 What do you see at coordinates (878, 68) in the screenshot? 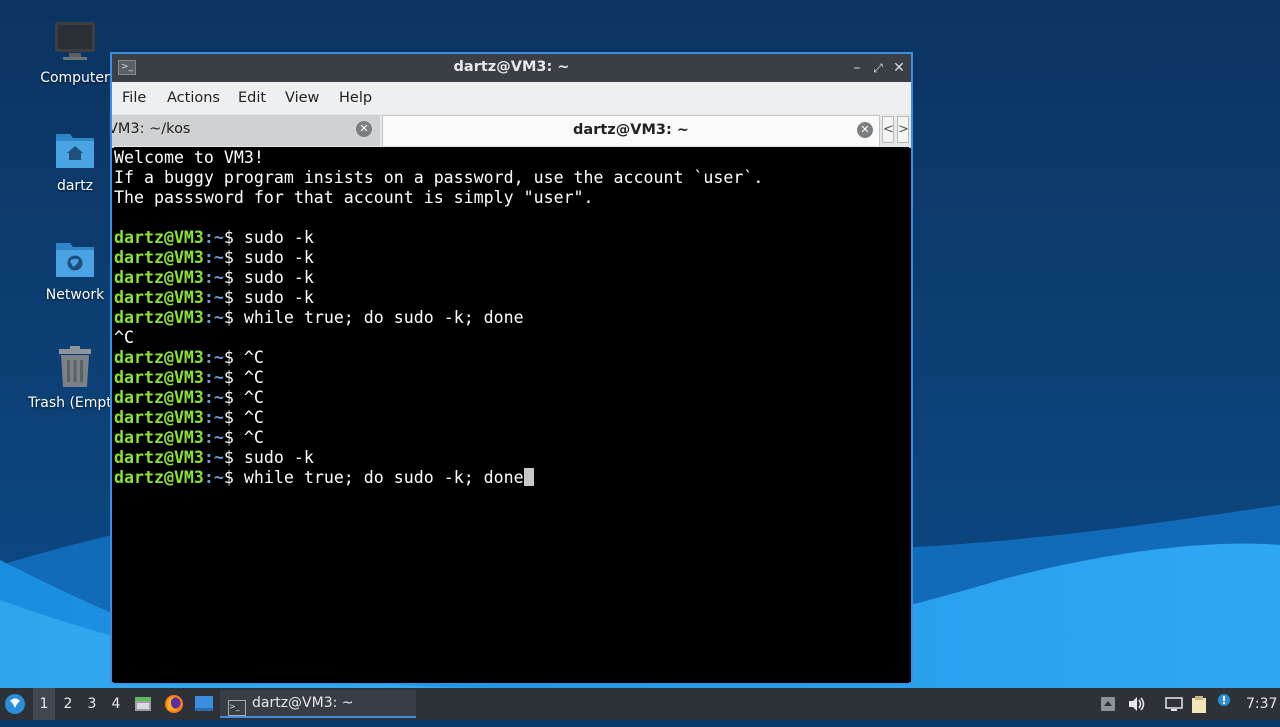
I see `maximize-button: ⤢` at bounding box center [878, 68].